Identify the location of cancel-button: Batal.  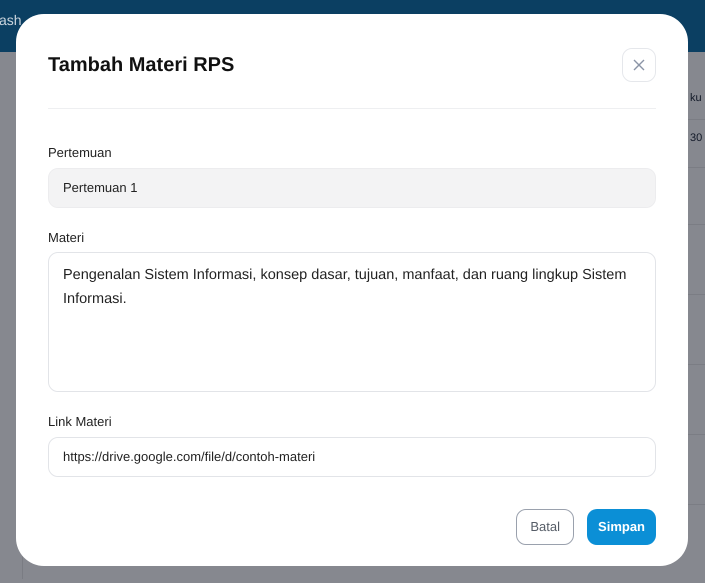
(545, 526).